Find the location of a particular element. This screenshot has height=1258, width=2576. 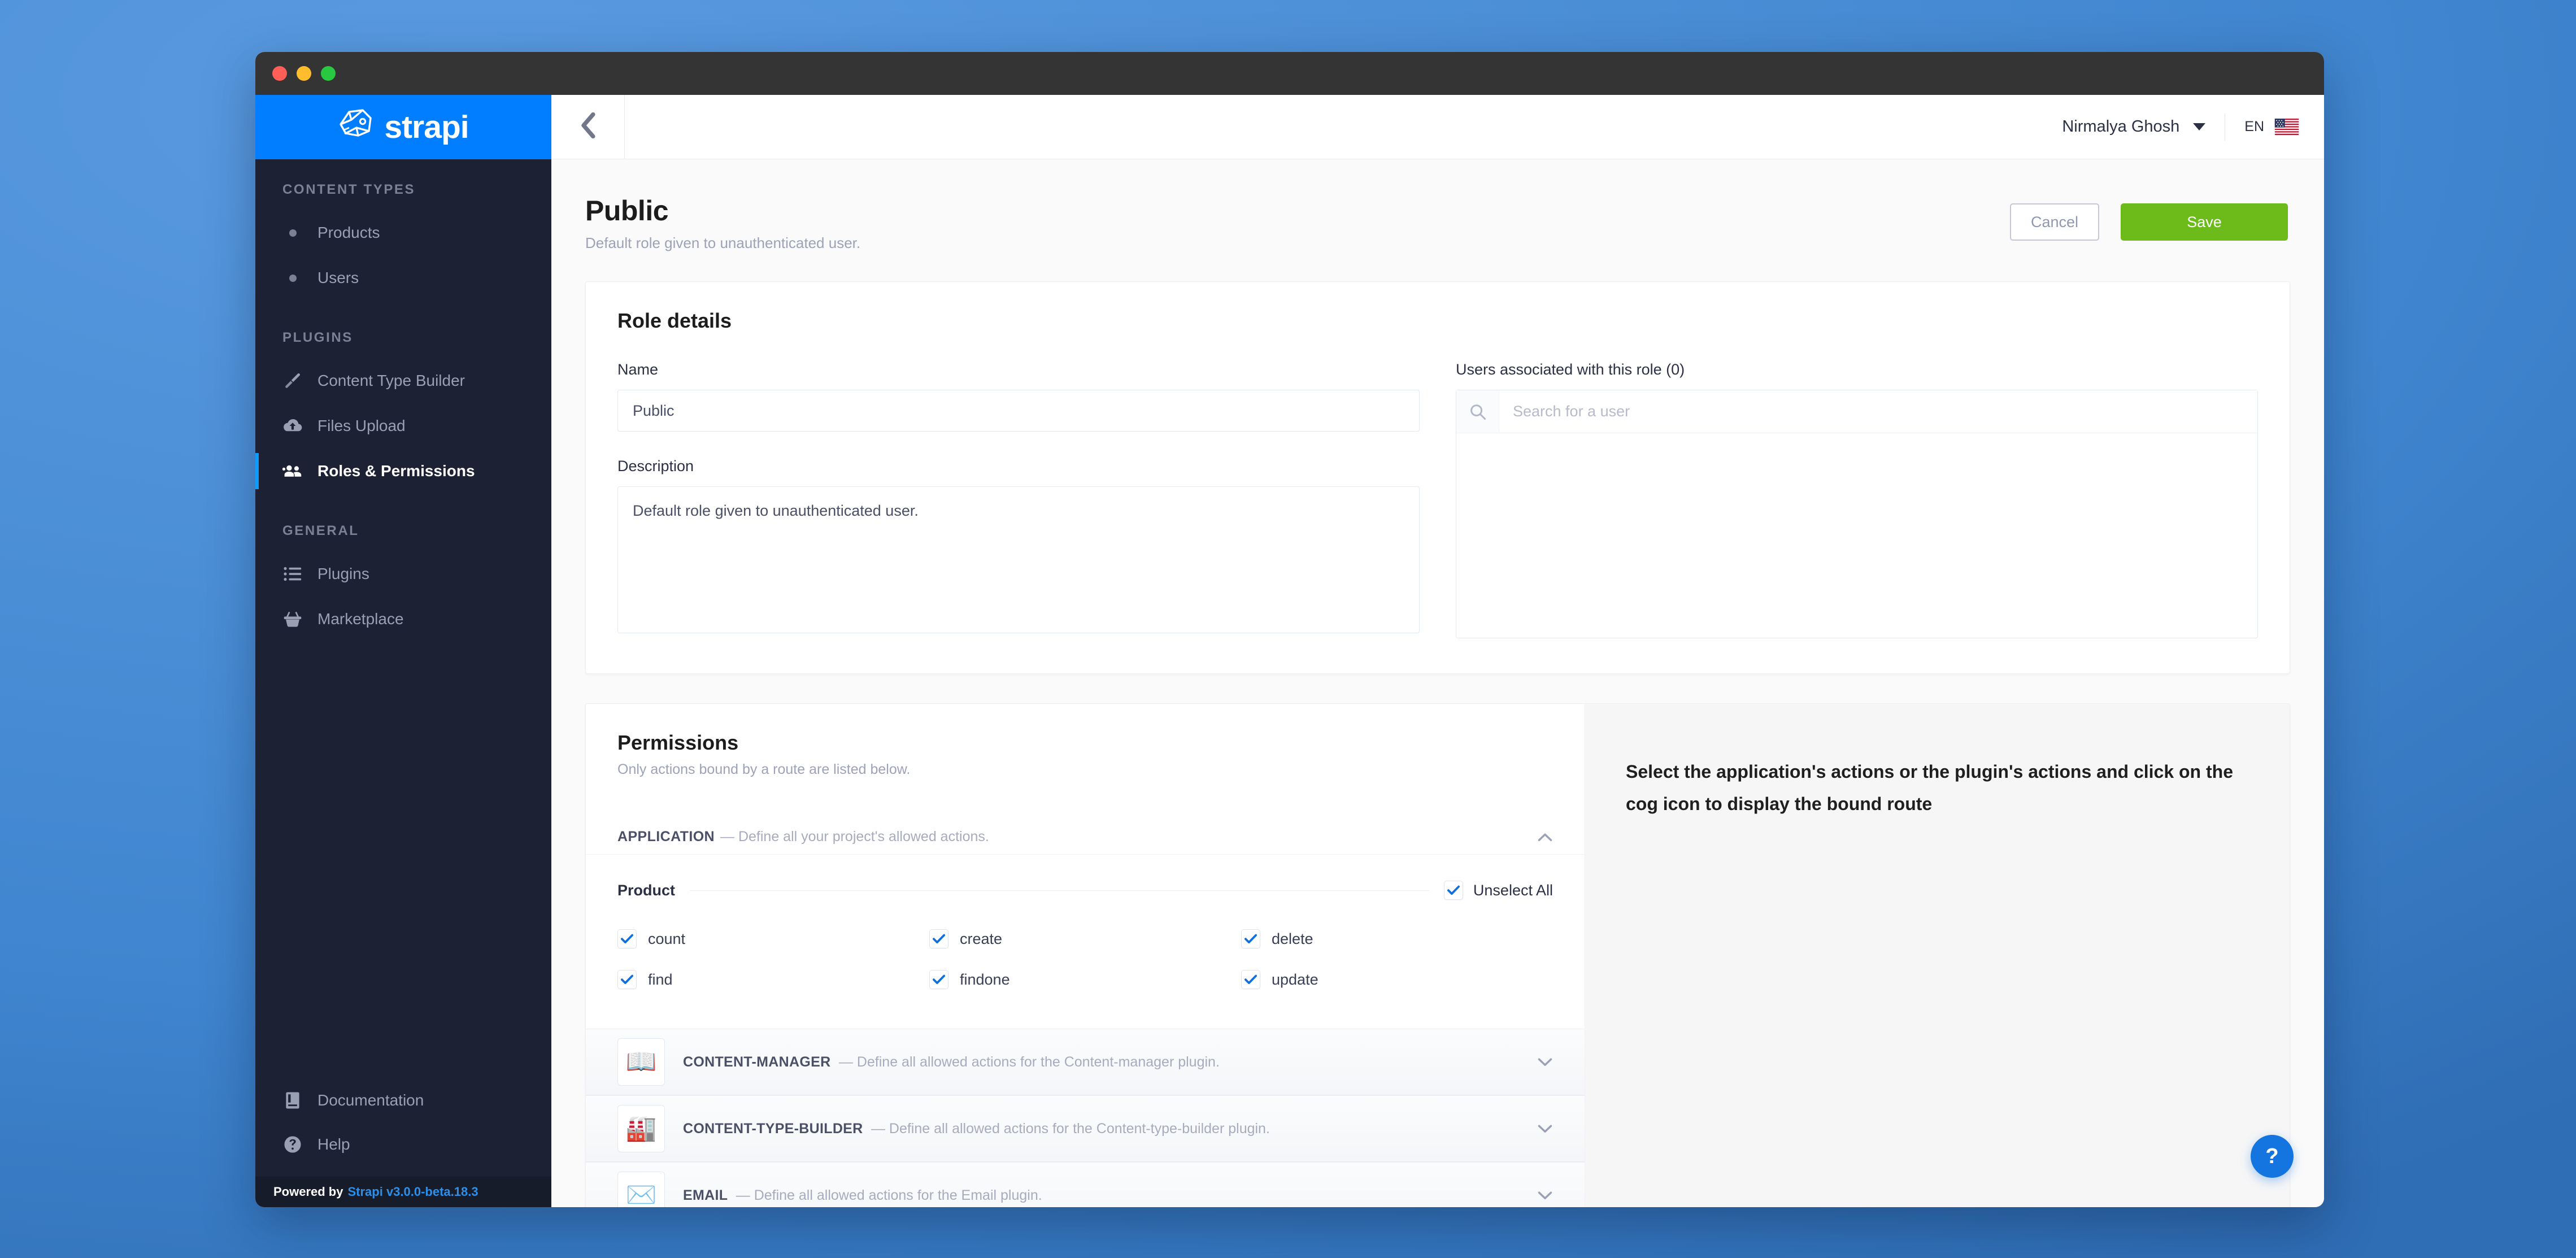

user-menu-button: Nirmalya Ghosh is located at coordinates (2144, 127).